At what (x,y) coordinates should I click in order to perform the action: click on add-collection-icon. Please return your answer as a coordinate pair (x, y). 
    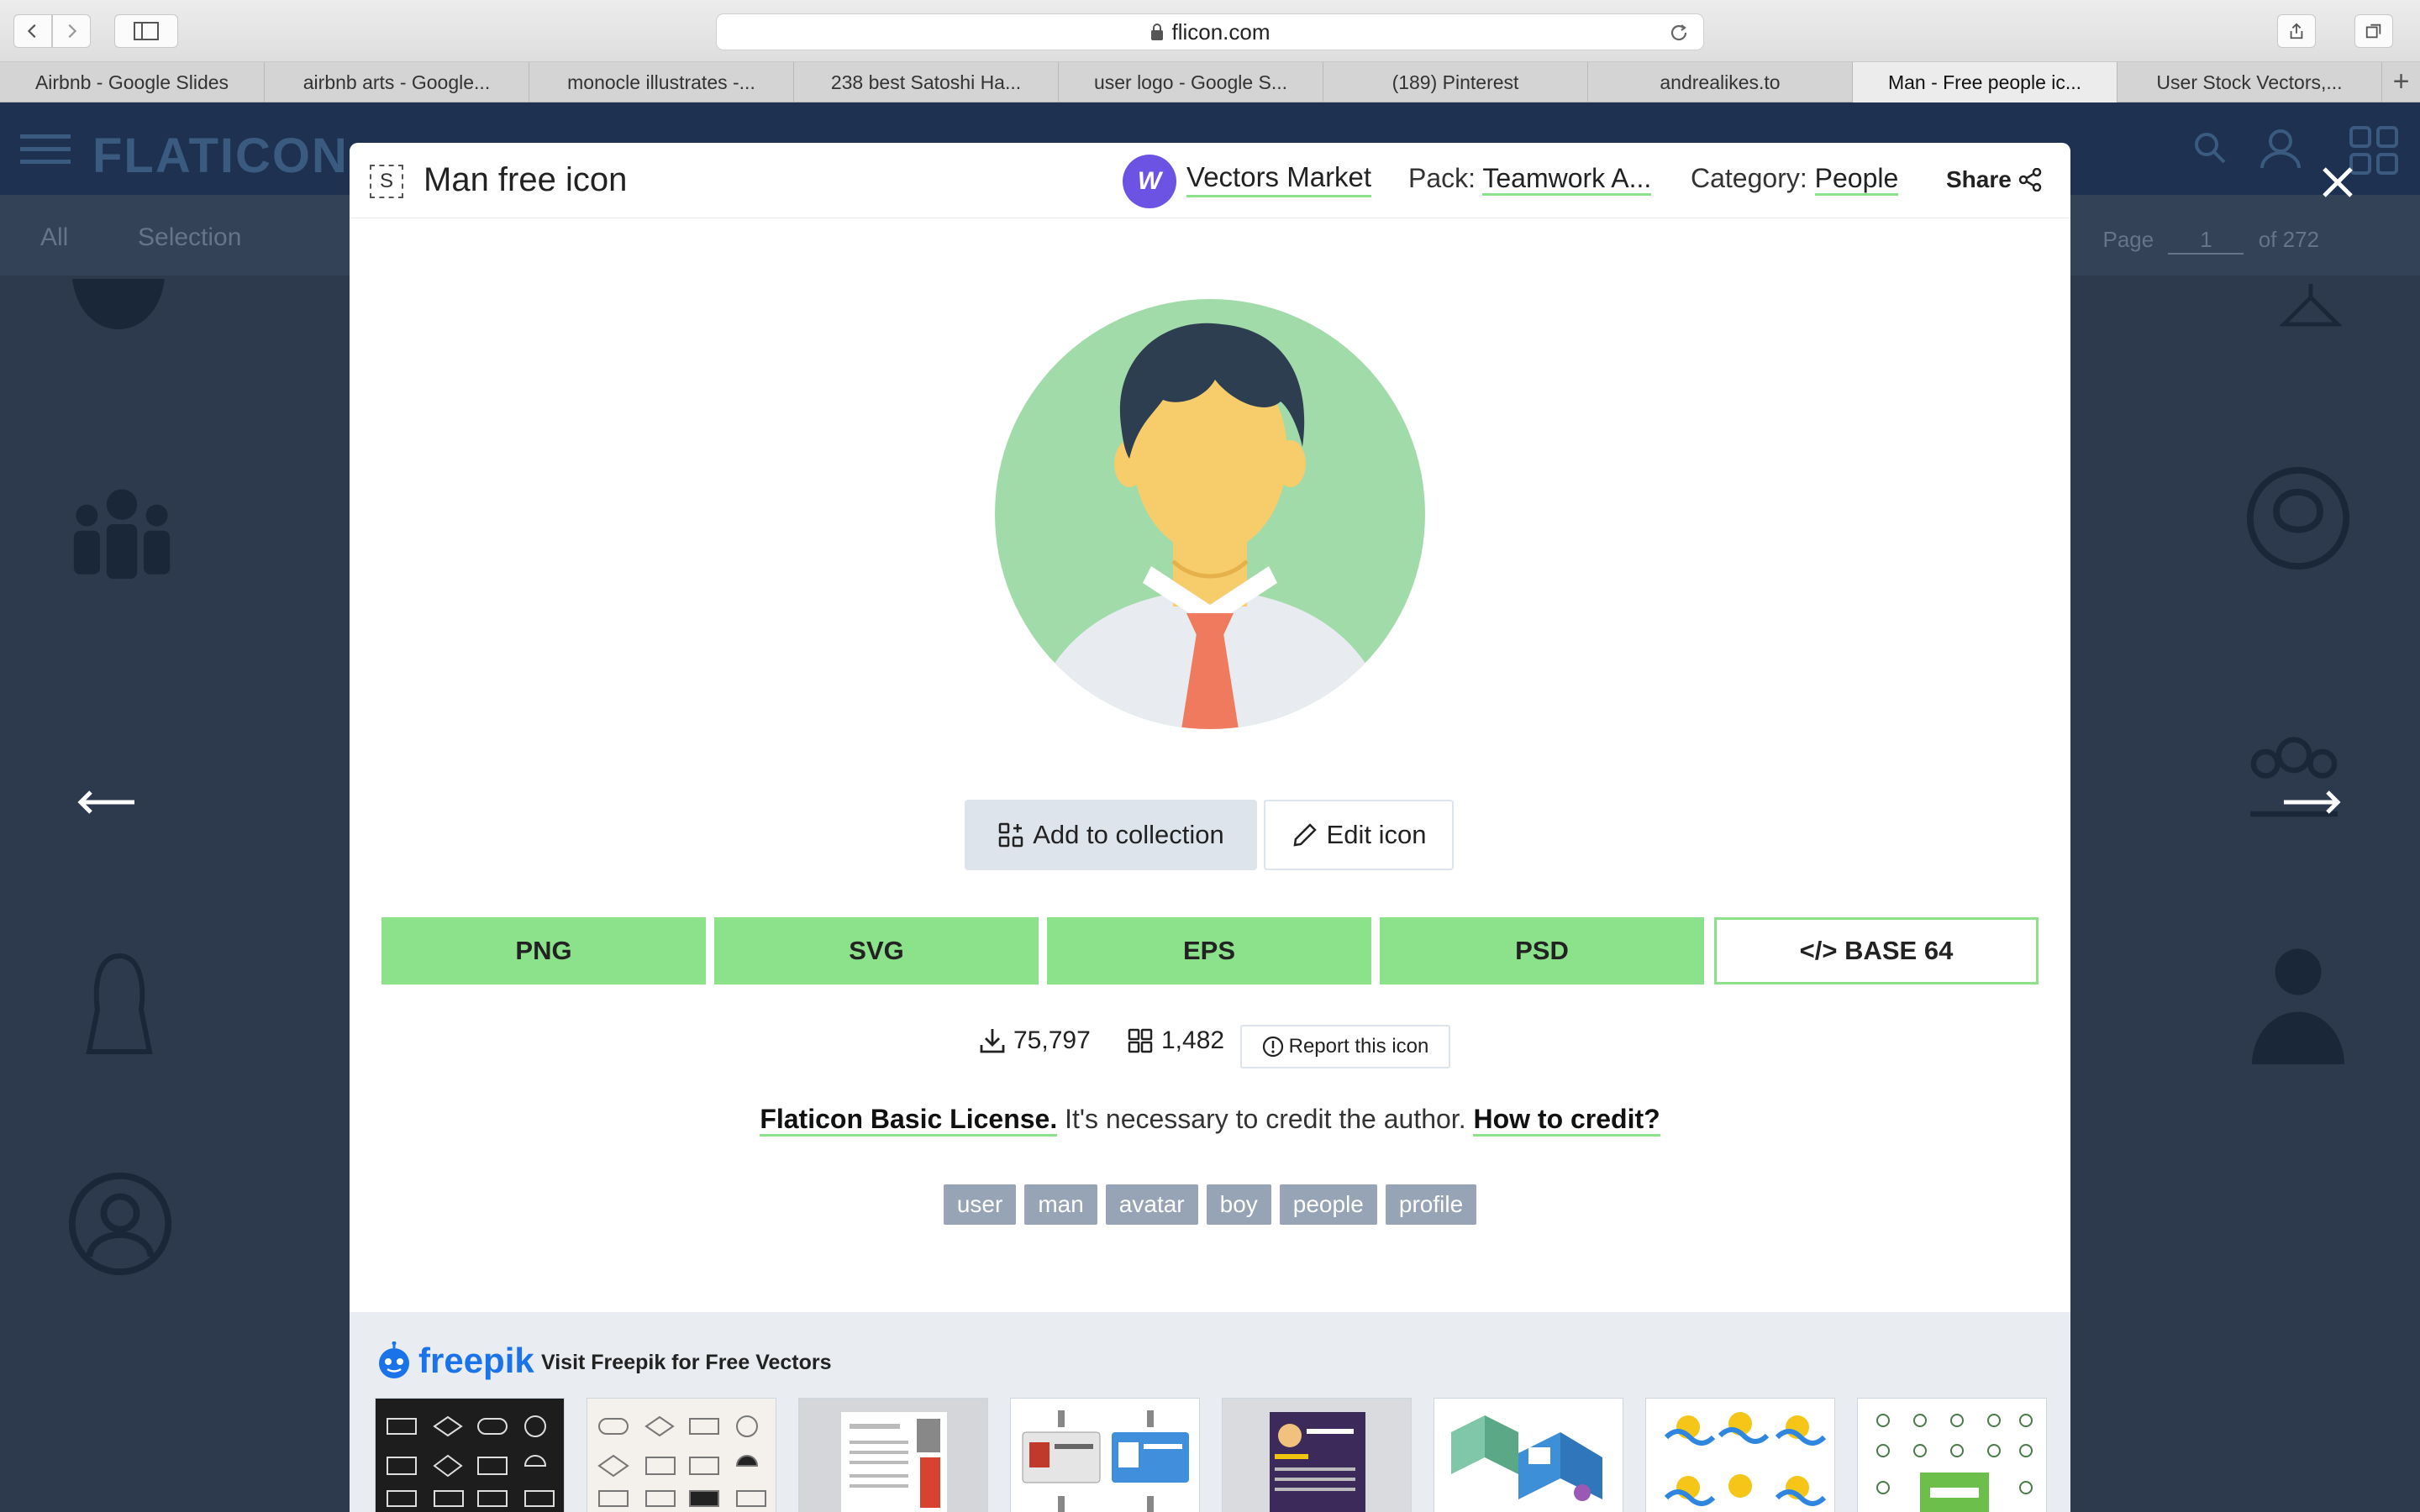
    Looking at the image, I should click on (1011, 835).